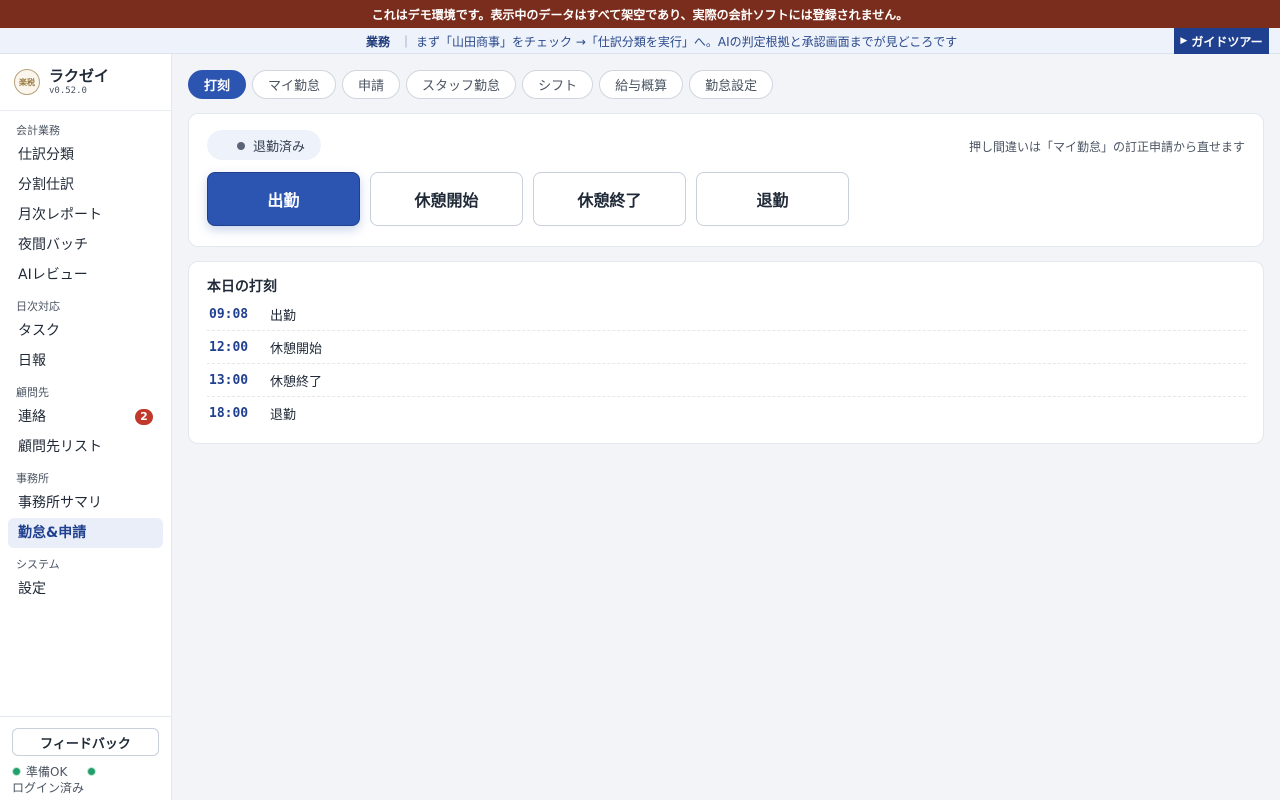 This screenshot has height=800, width=1280. What do you see at coordinates (85, 245) in the screenshot?
I see `sidebar-item-nightly-batch: 夜間バッチ` at bounding box center [85, 245].